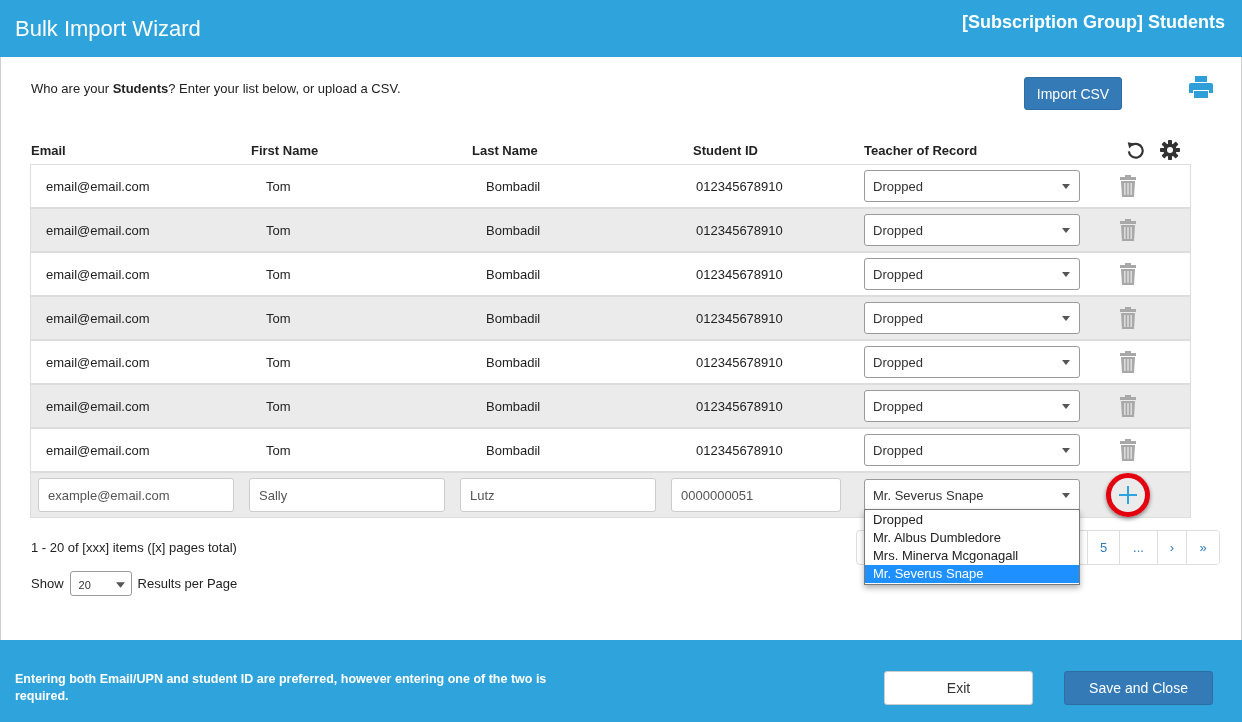 The width and height of the screenshot is (1242, 722). I want to click on reset-icon, so click(1135, 150).